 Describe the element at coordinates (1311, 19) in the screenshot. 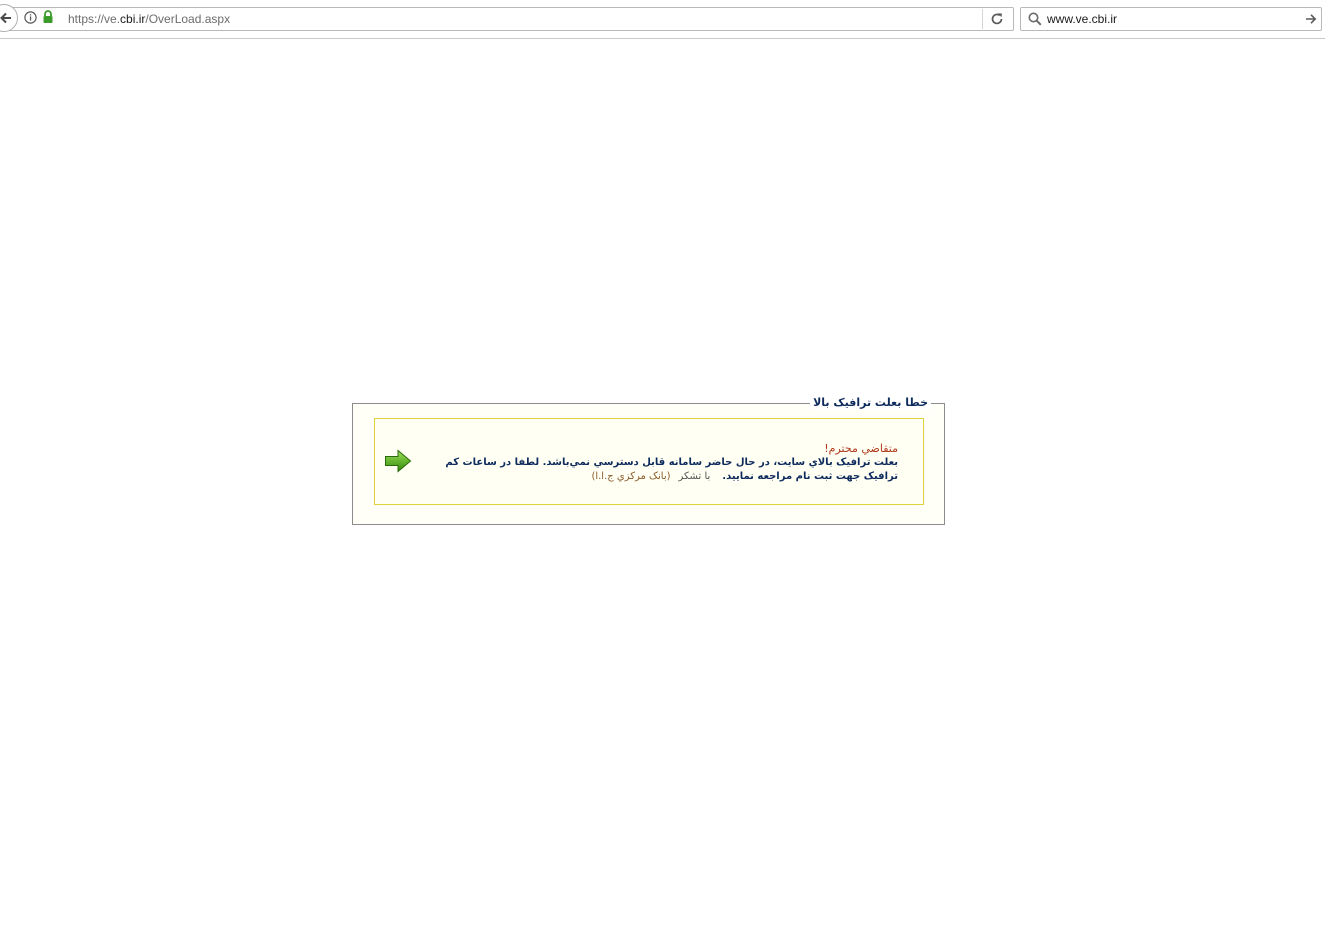

I see `go-arrow-icon` at that location.